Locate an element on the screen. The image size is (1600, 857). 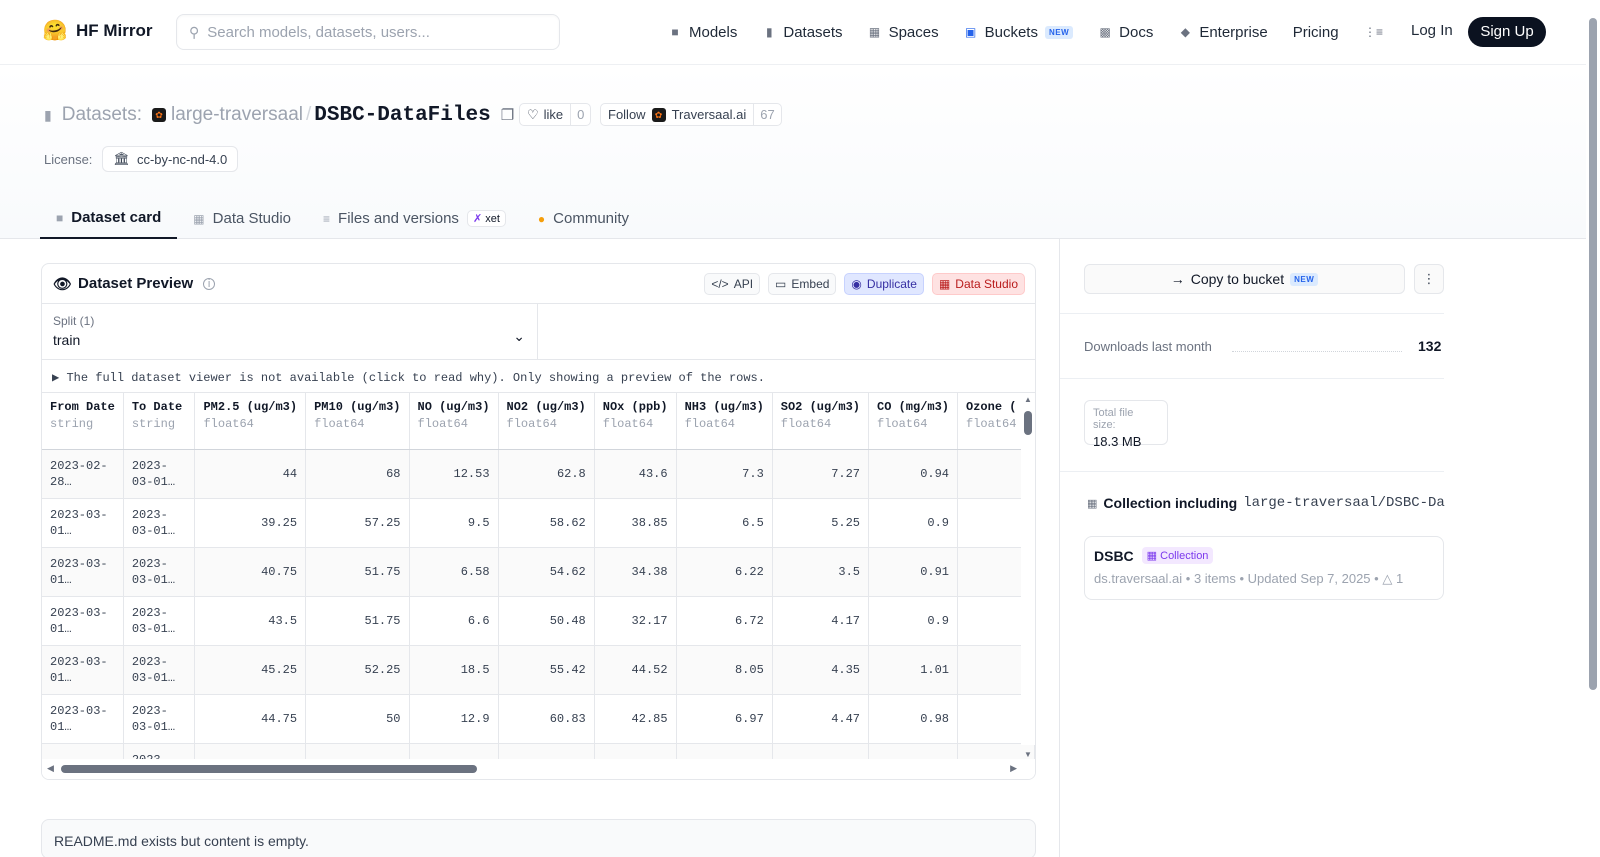
duplicate-label: Duplicate is located at coordinates (891, 284).